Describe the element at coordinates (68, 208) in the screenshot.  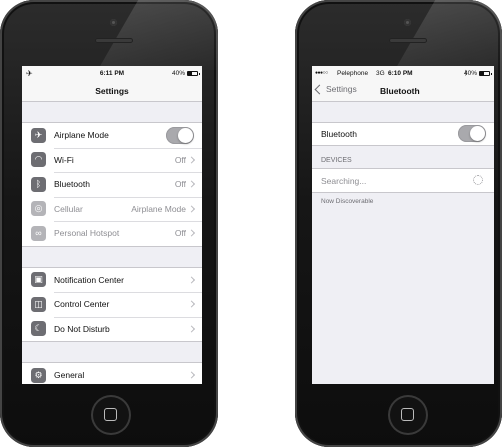
I see `row-label: Cellular` at that location.